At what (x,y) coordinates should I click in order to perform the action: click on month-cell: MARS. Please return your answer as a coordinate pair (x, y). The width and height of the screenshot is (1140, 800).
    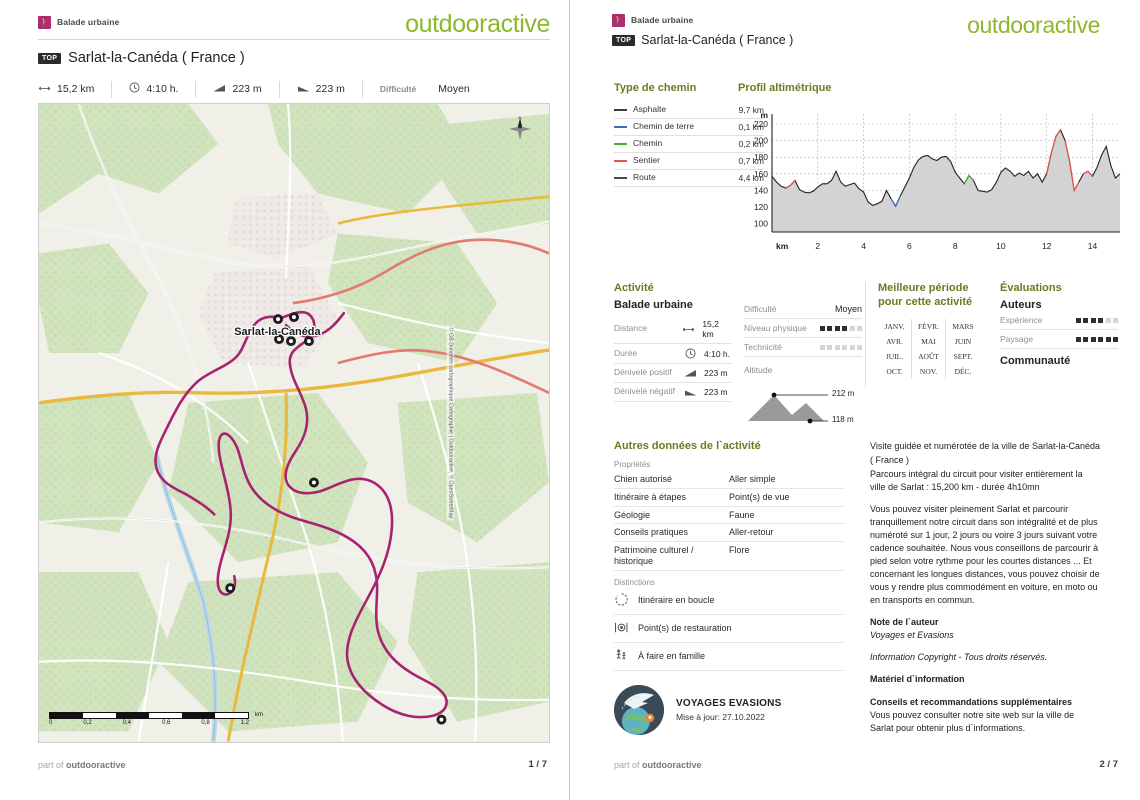
    Looking at the image, I should click on (963, 326).